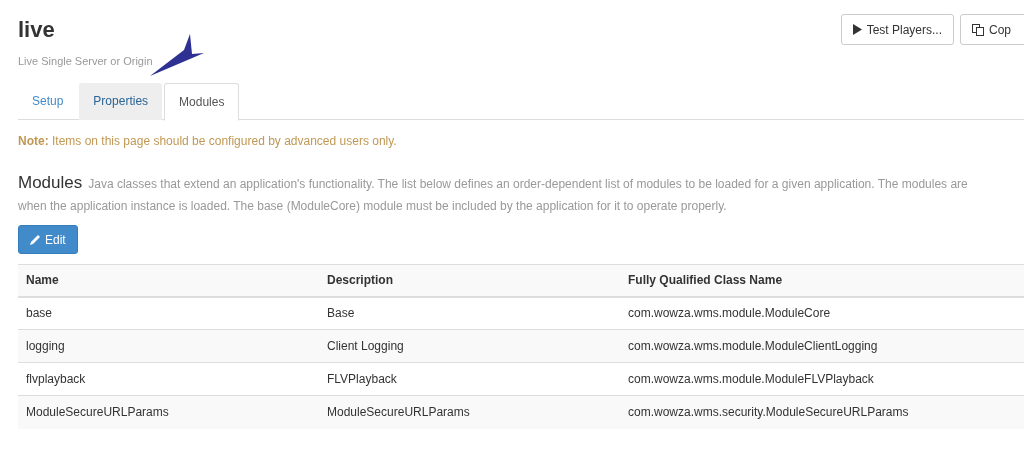 The height and width of the screenshot is (469, 1024). Describe the element at coordinates (469, 379) in the screenshot. I see `table-cell: FLVPlayback` at that location.